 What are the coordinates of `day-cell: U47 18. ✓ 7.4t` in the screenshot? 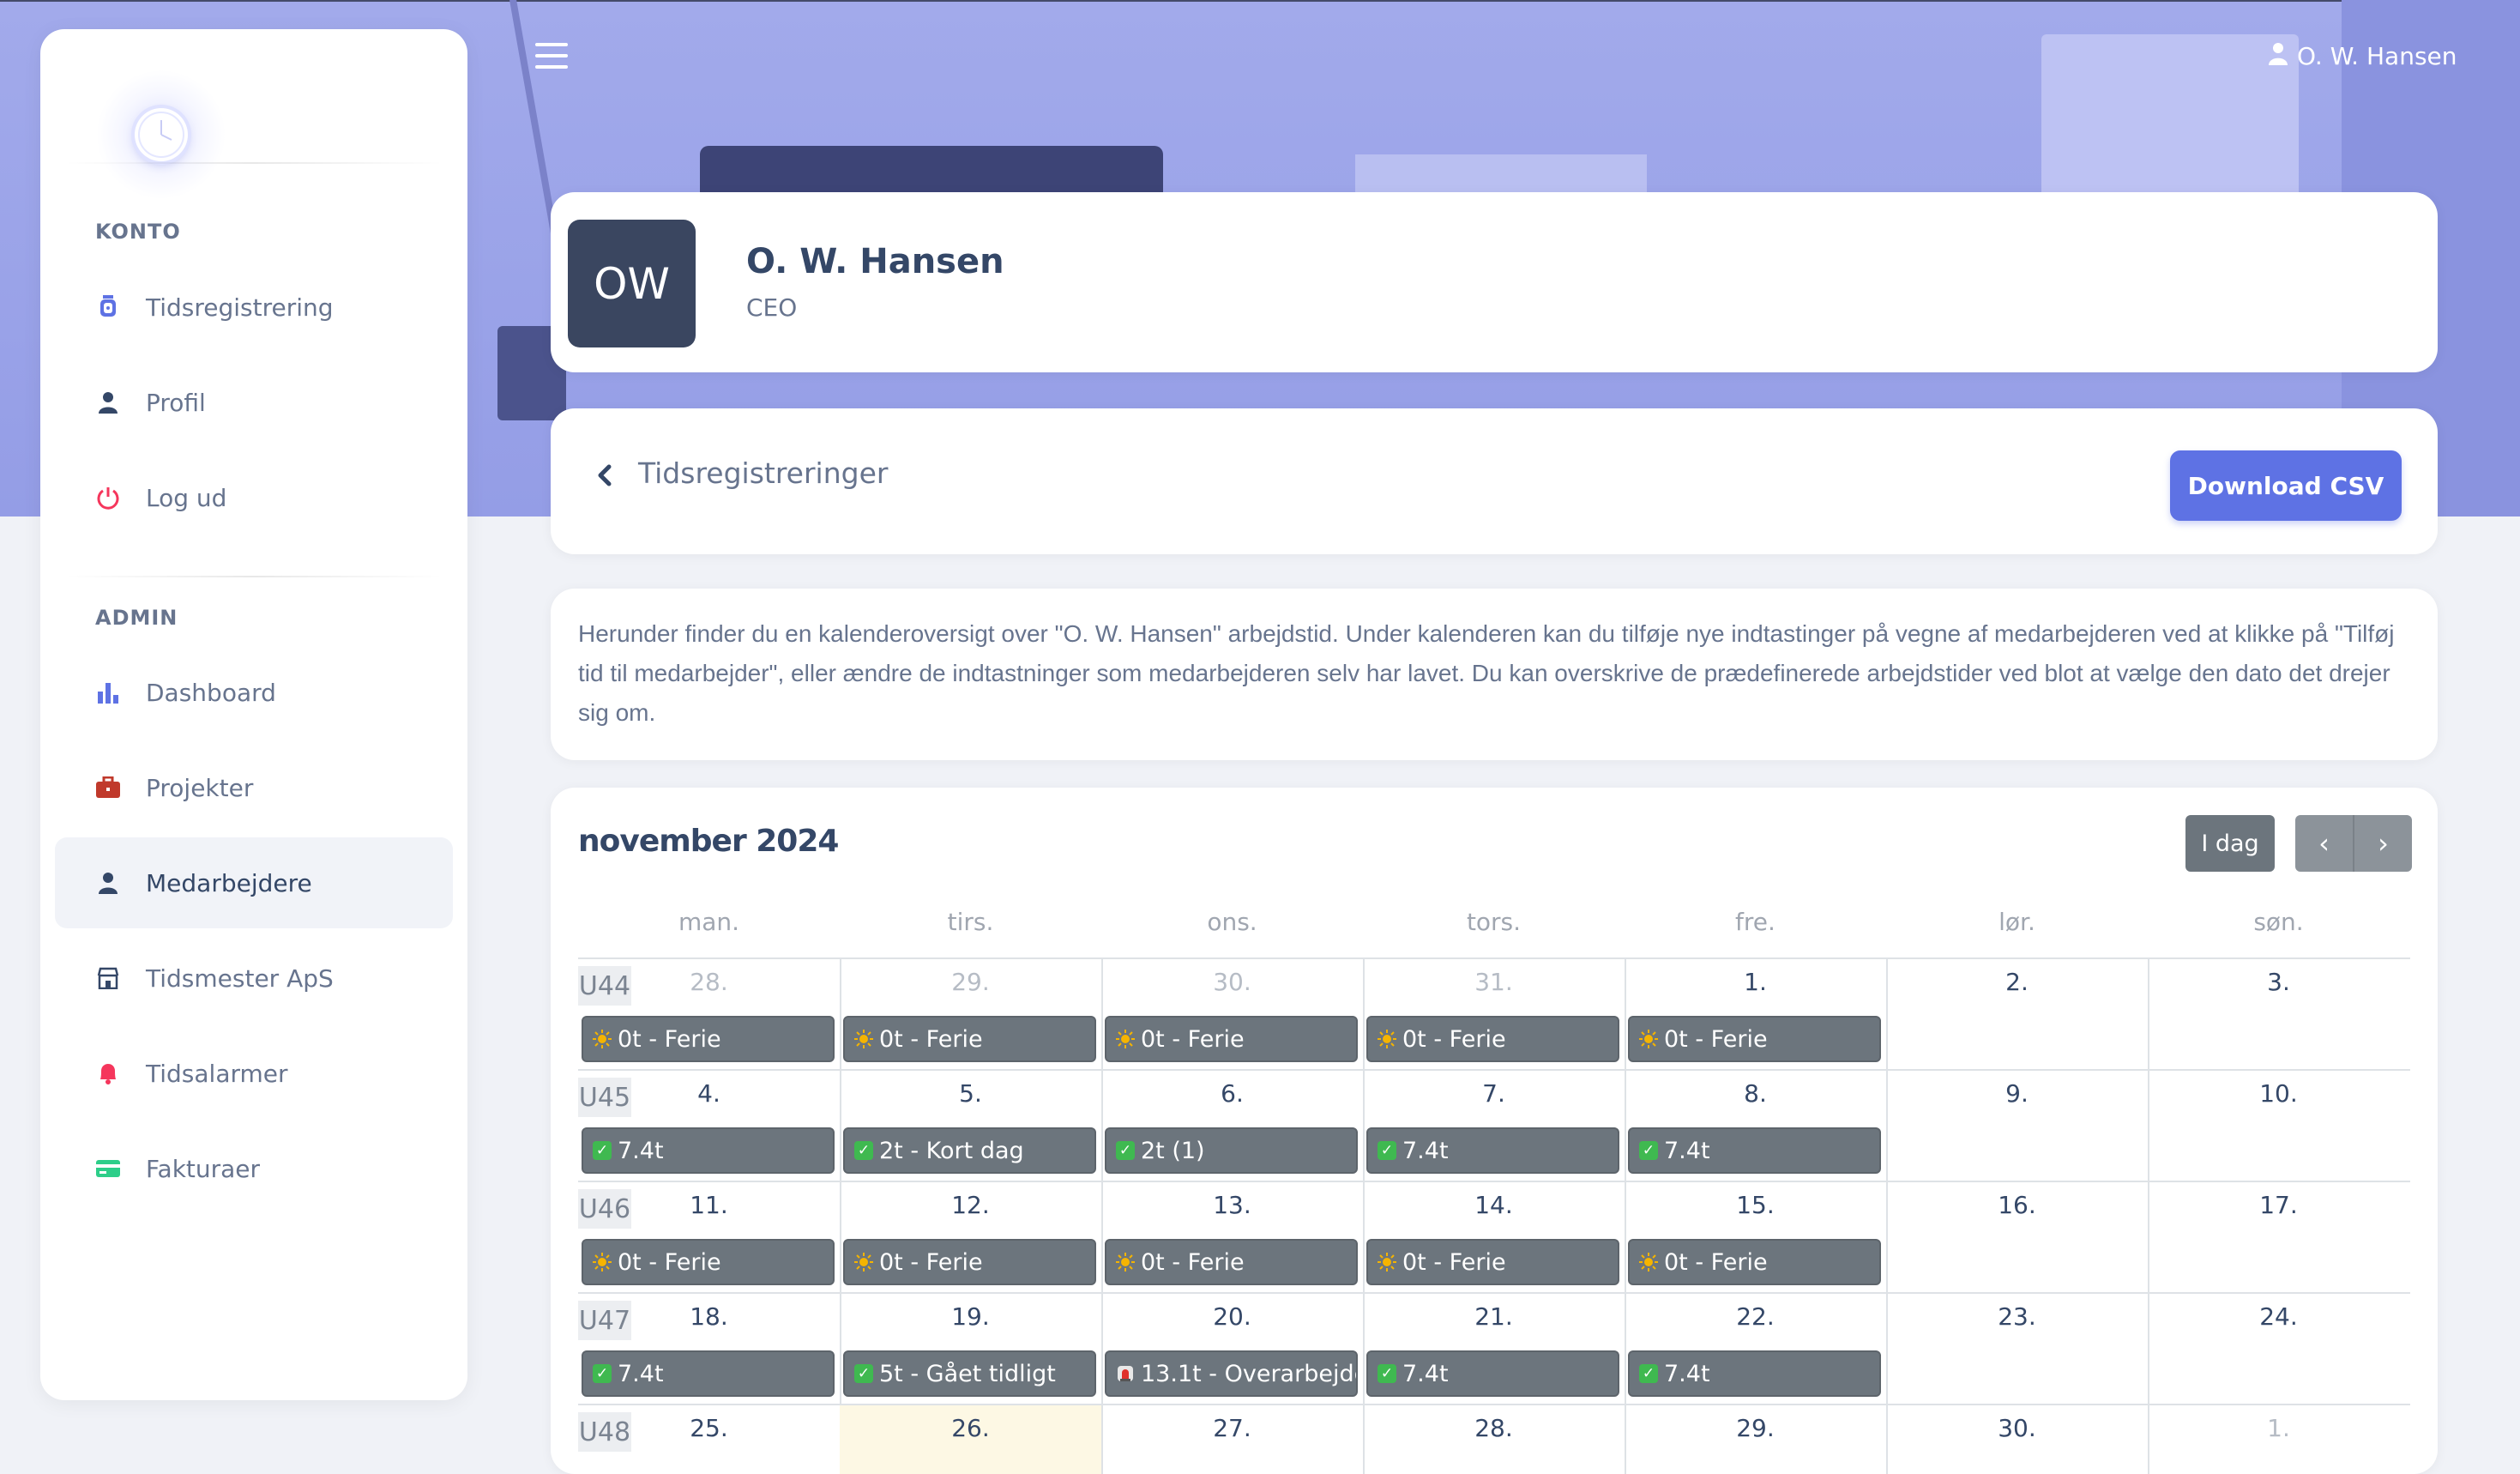 It's located at (709, 1349).